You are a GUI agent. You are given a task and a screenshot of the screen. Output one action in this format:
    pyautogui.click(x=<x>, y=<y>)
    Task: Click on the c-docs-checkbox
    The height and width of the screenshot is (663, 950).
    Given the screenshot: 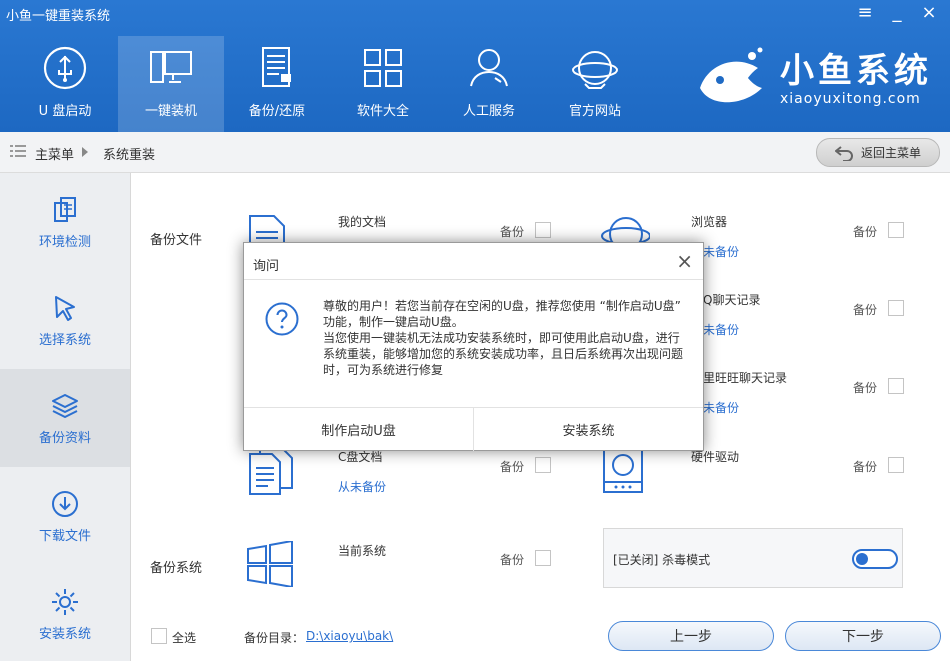 What is the action you would take?
    pyautogui.click(x=543, y=465)
    